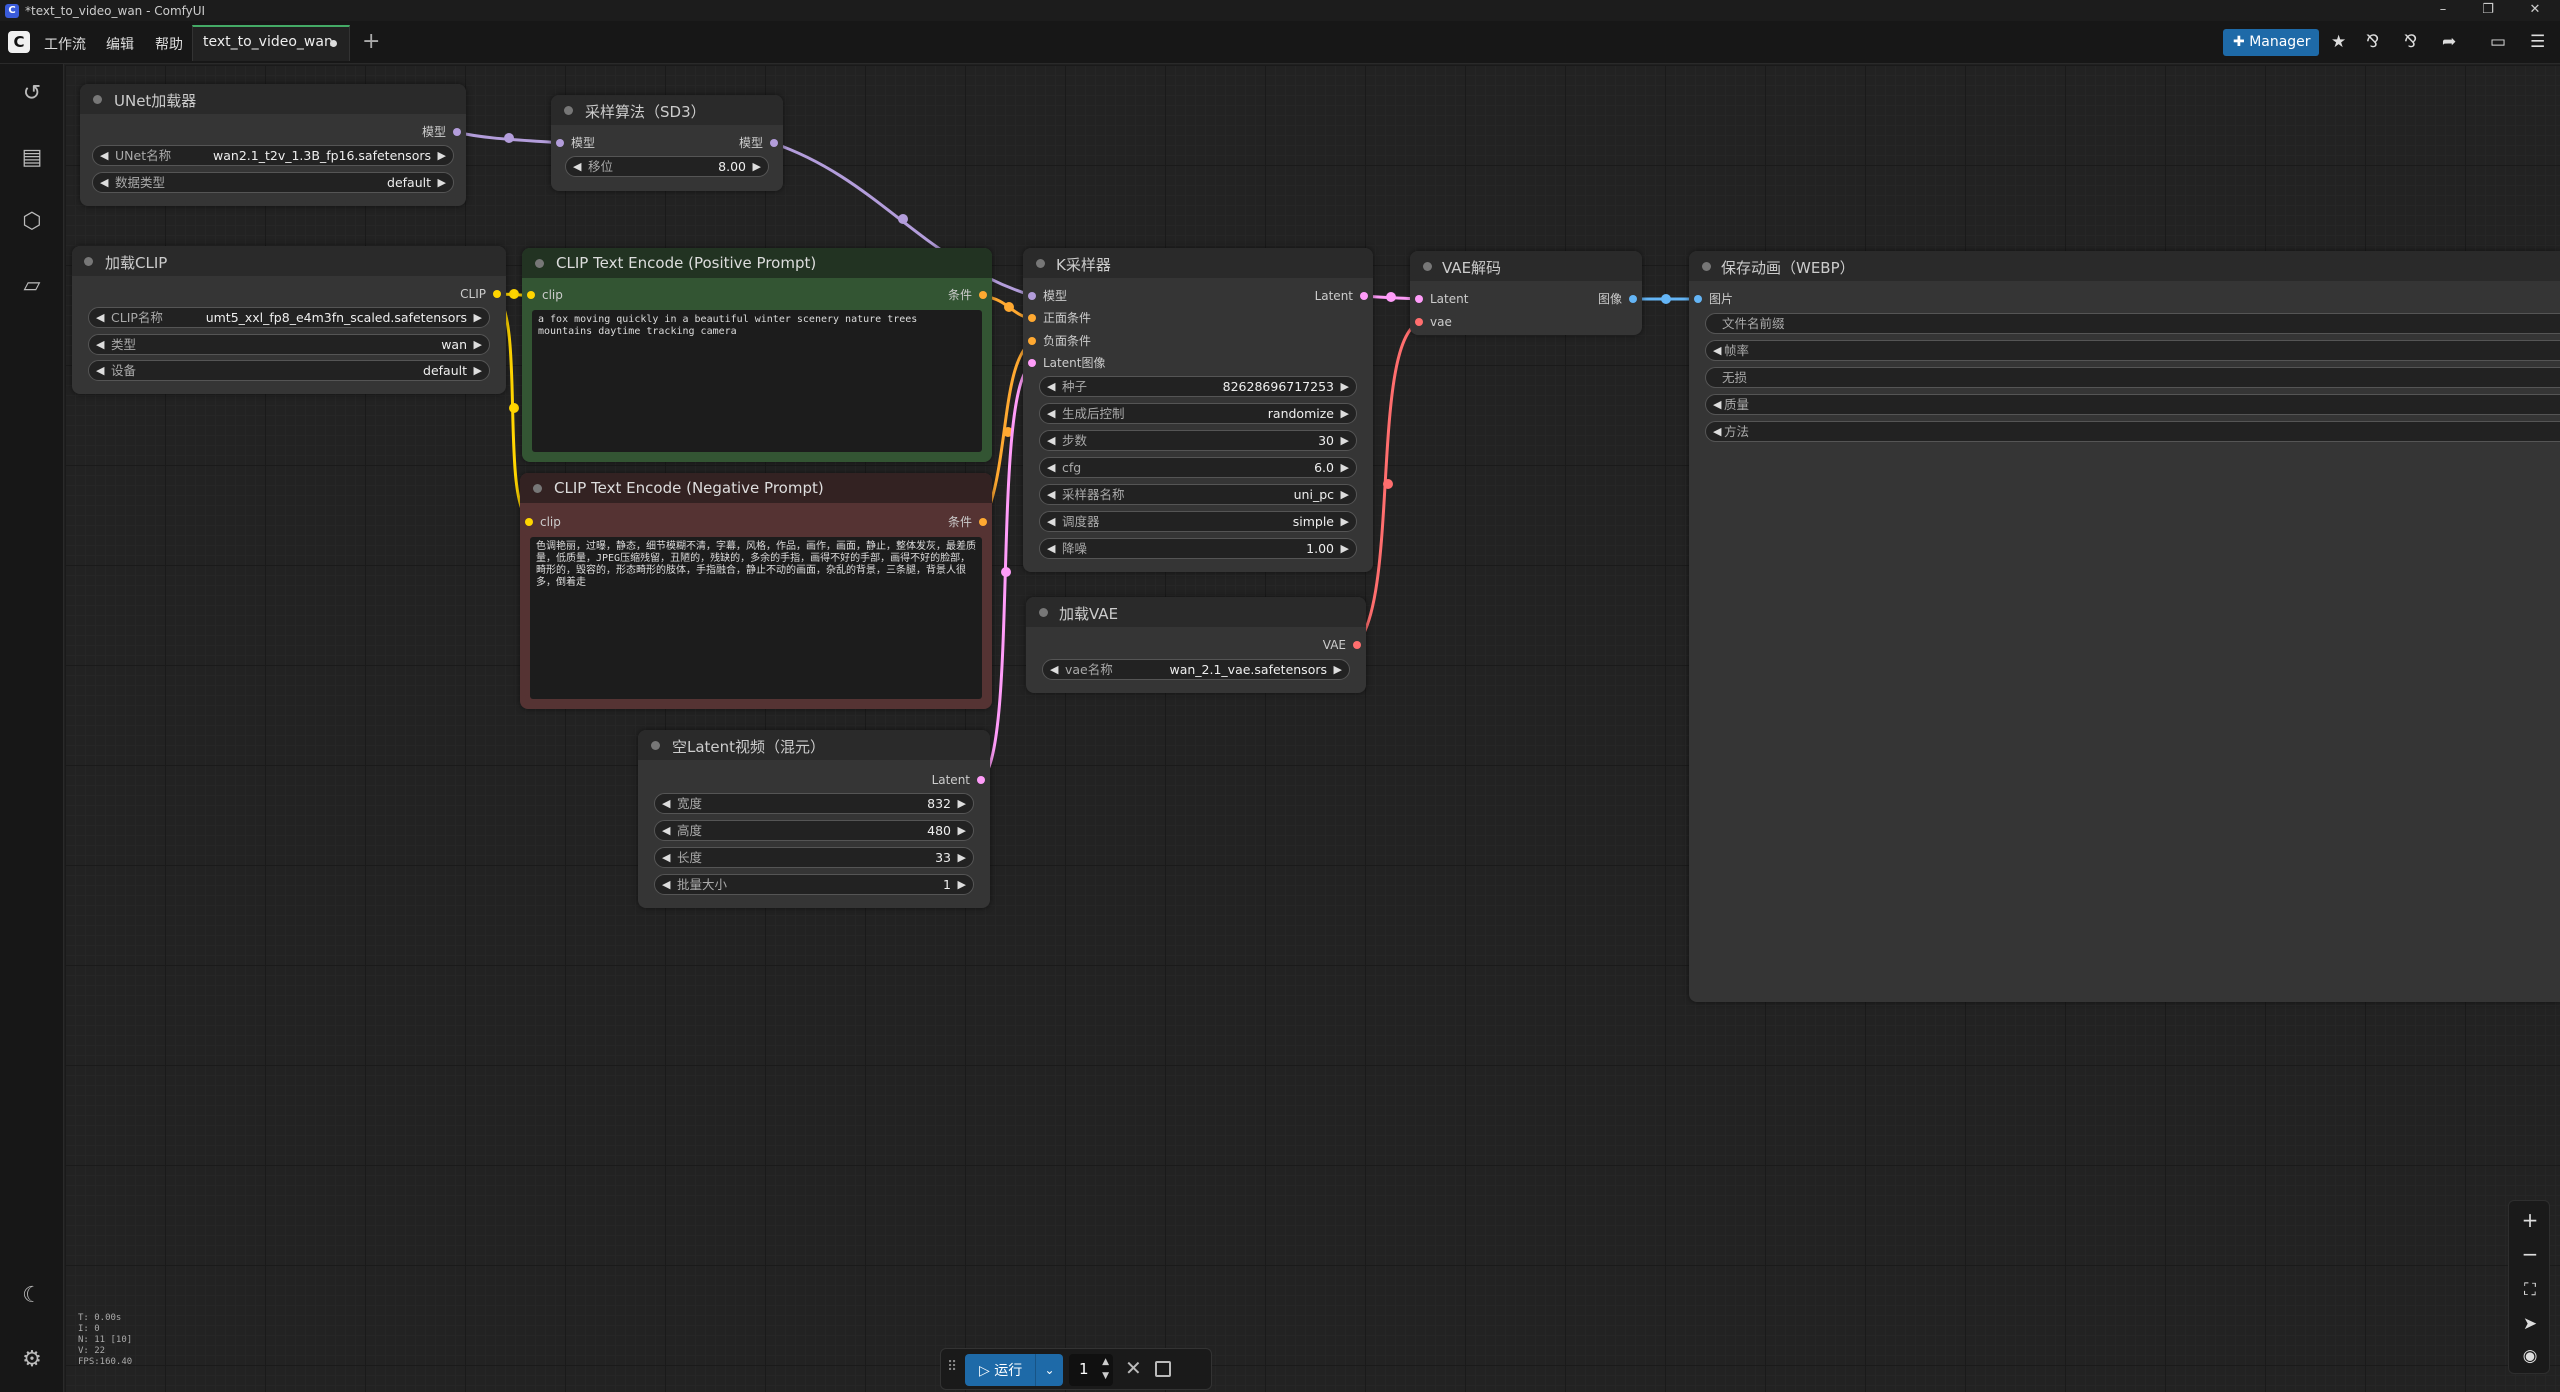 This screenshot has height=1392, width=2560. I want to click on menu-edit: 编辑, so click(120, 44).